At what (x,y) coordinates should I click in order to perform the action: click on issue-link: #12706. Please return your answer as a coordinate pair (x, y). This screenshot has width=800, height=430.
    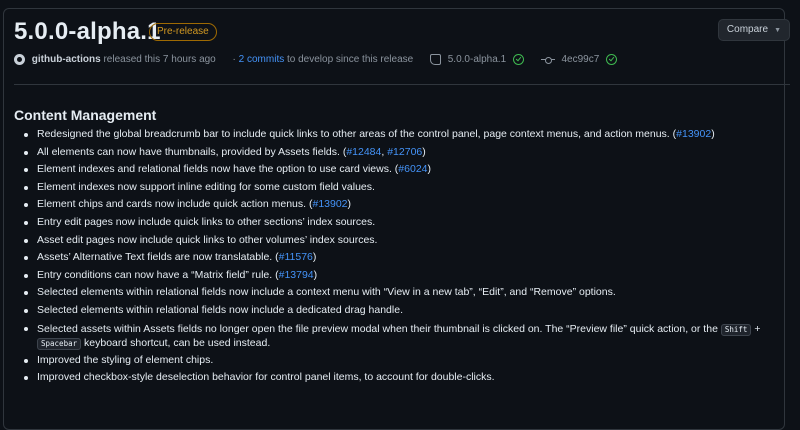
    Looking at the image, I should click on (404, 152).